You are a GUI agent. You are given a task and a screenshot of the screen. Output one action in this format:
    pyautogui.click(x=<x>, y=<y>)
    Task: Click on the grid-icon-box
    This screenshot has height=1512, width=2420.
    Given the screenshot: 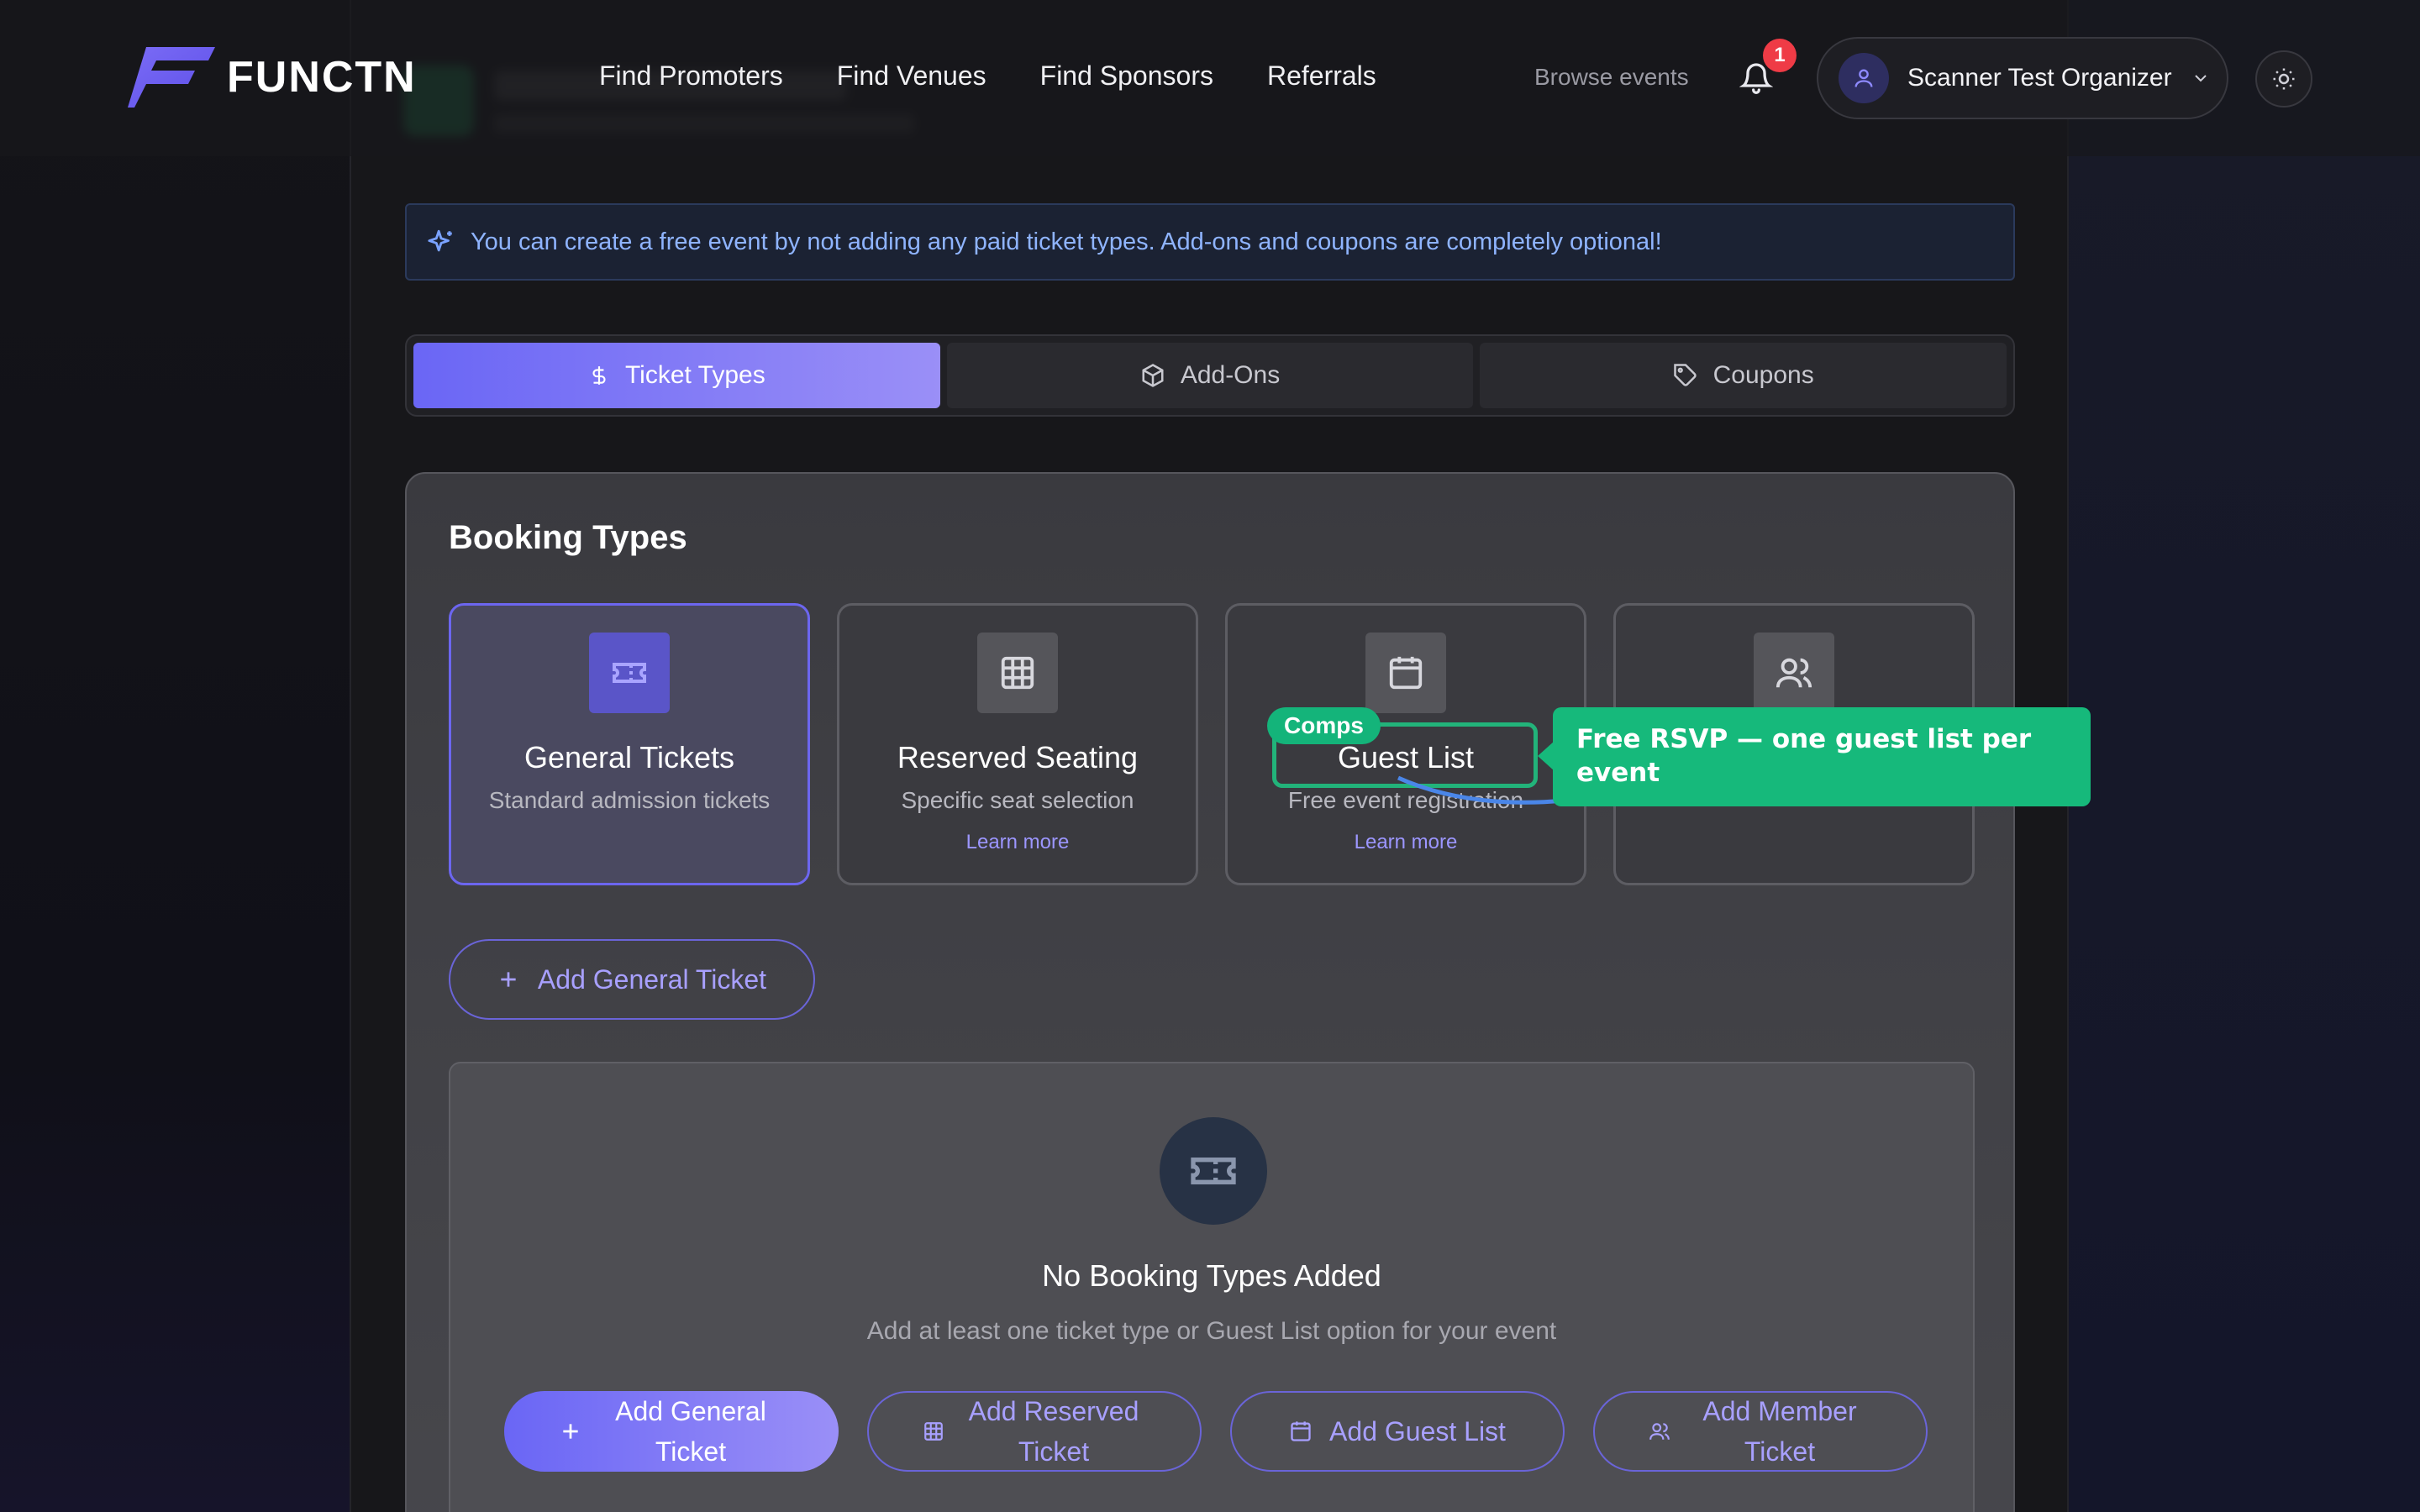 What is the action you would take?
    pyautogui.click(x=1018, y=673)
    